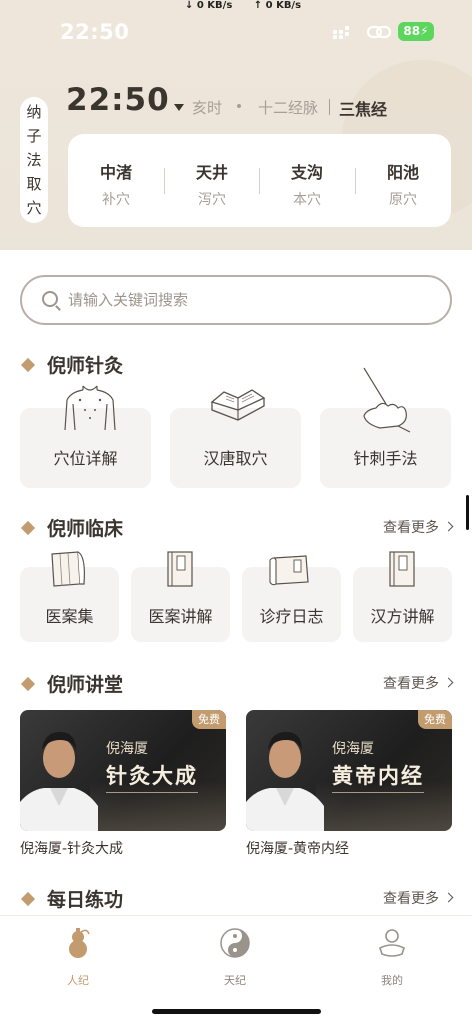  Describe the element at coordinates (239, 106) in the screenshot. I see `separator-dot` at that location.